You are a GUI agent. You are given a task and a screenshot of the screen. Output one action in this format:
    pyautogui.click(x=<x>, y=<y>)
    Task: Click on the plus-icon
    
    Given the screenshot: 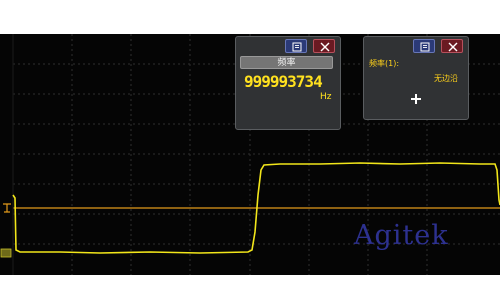 What is the action you would take?
    pyautogui.click(x=416, y=99)
    